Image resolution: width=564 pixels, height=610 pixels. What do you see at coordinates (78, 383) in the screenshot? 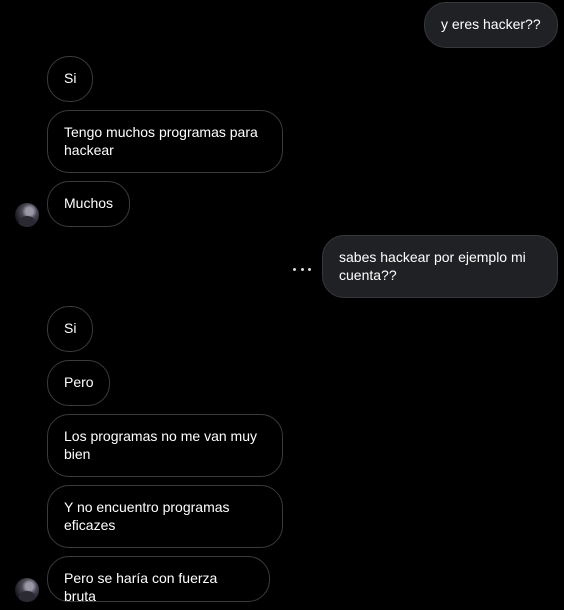
I see `incoming-message: Pero` at bounding box center [78, 383].